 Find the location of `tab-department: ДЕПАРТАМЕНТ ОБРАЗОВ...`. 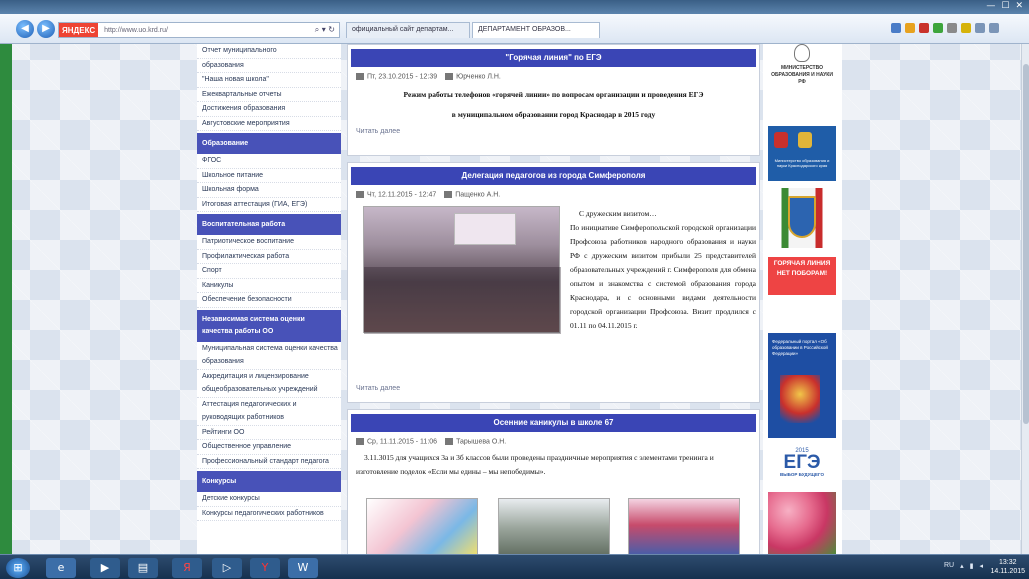

tab-department: ДЕПАРТАМЕНТ ОБРАЗОВ... is located at coordinates (536, 30).